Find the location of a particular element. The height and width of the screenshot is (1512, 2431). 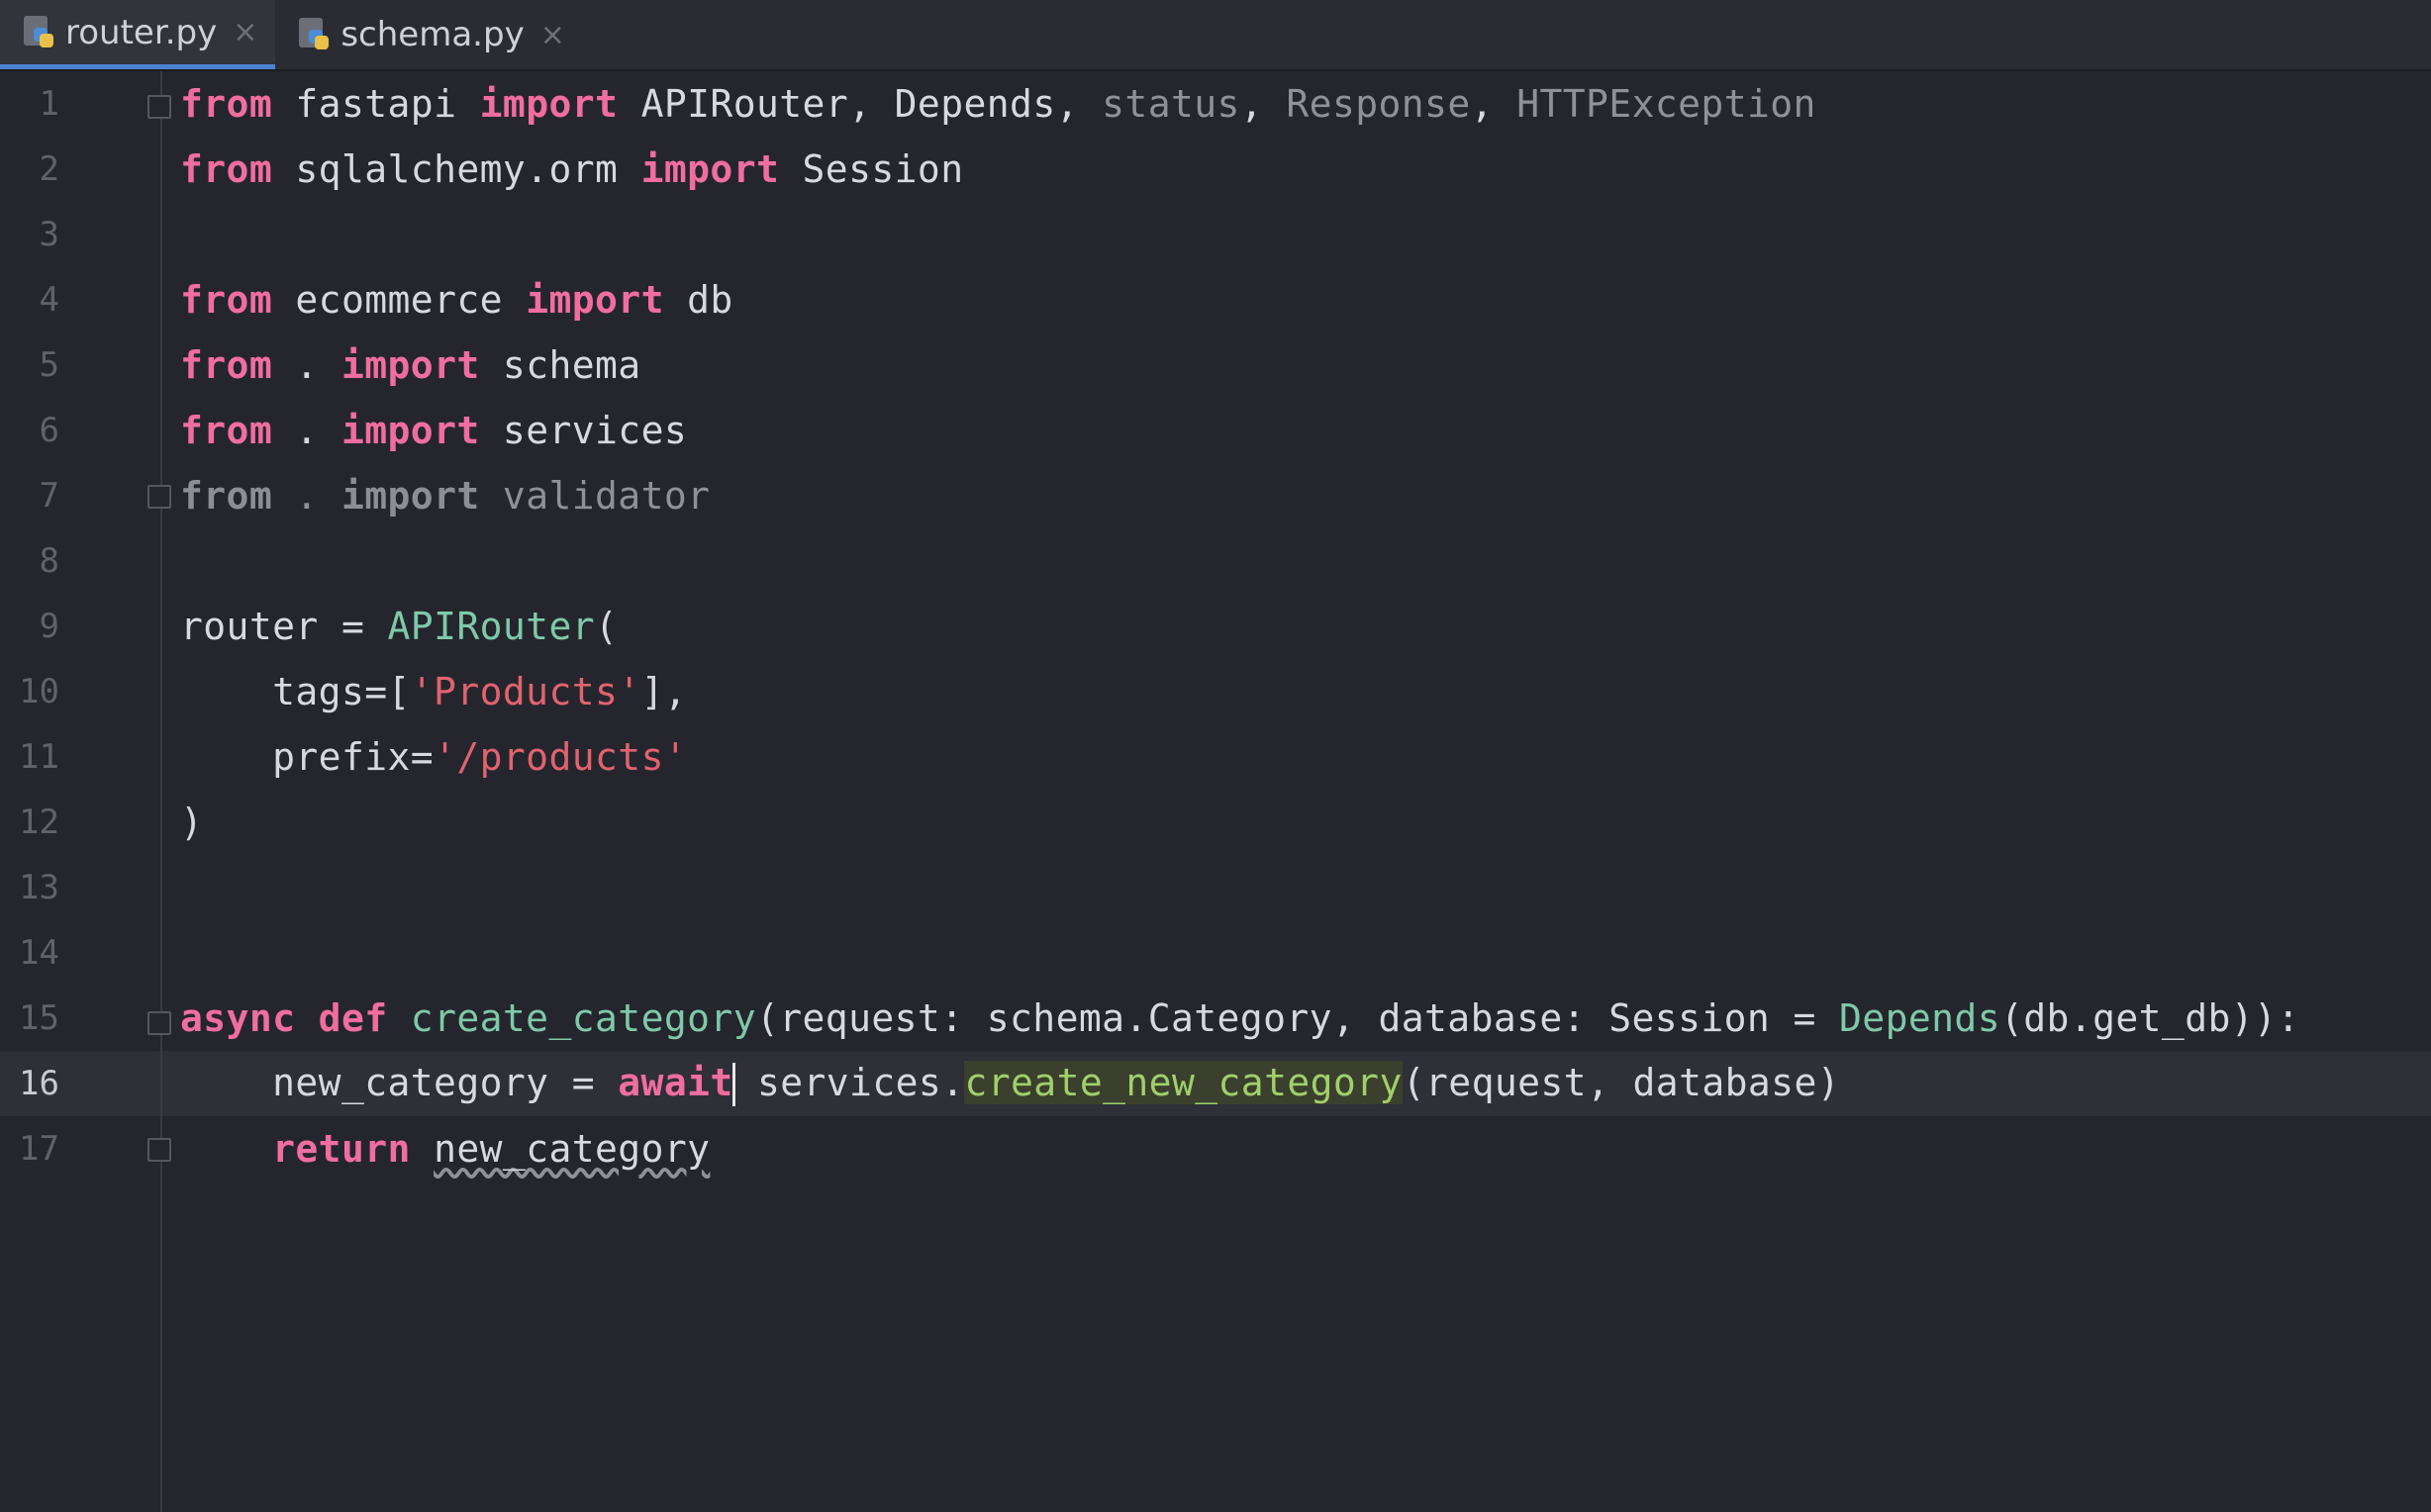

line-number: 14 is located at coordinates (39, 953).